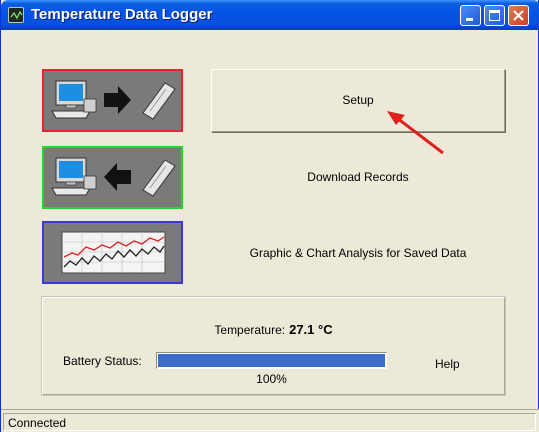 Image resolution: width=539 pixels, height=432 pixels. I want to click on help-button: Help, so click(447, 364).